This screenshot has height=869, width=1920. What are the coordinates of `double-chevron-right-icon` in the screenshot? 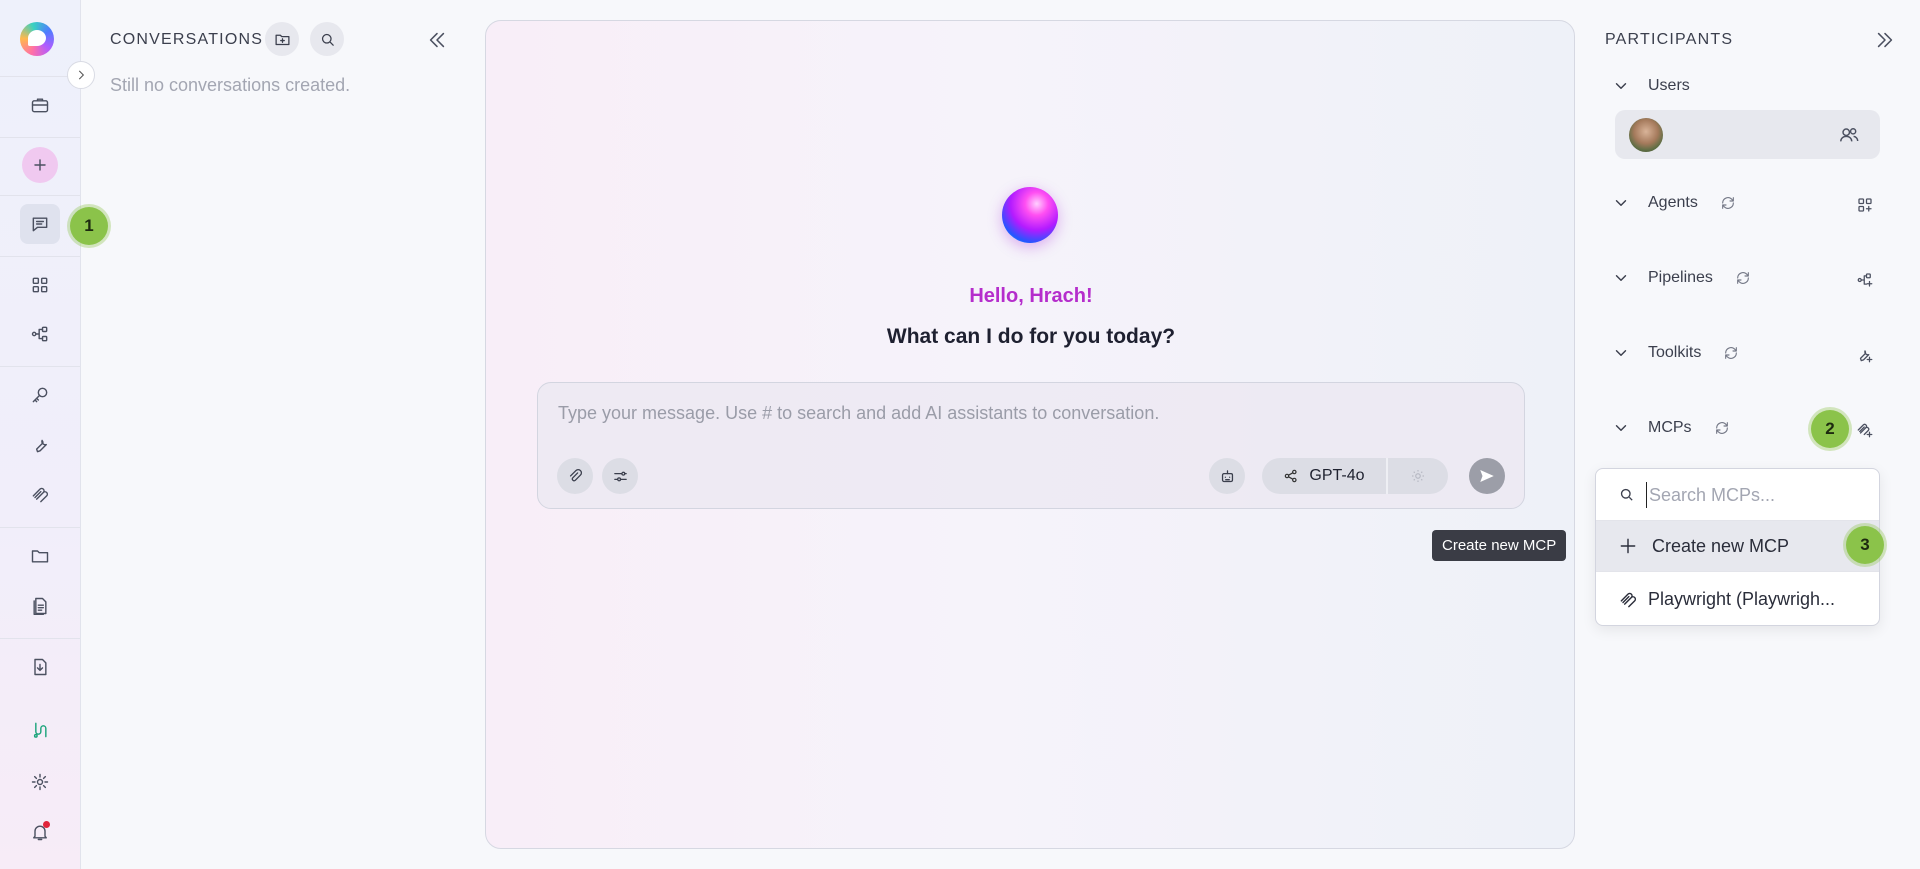 It's located at (1885, 40).